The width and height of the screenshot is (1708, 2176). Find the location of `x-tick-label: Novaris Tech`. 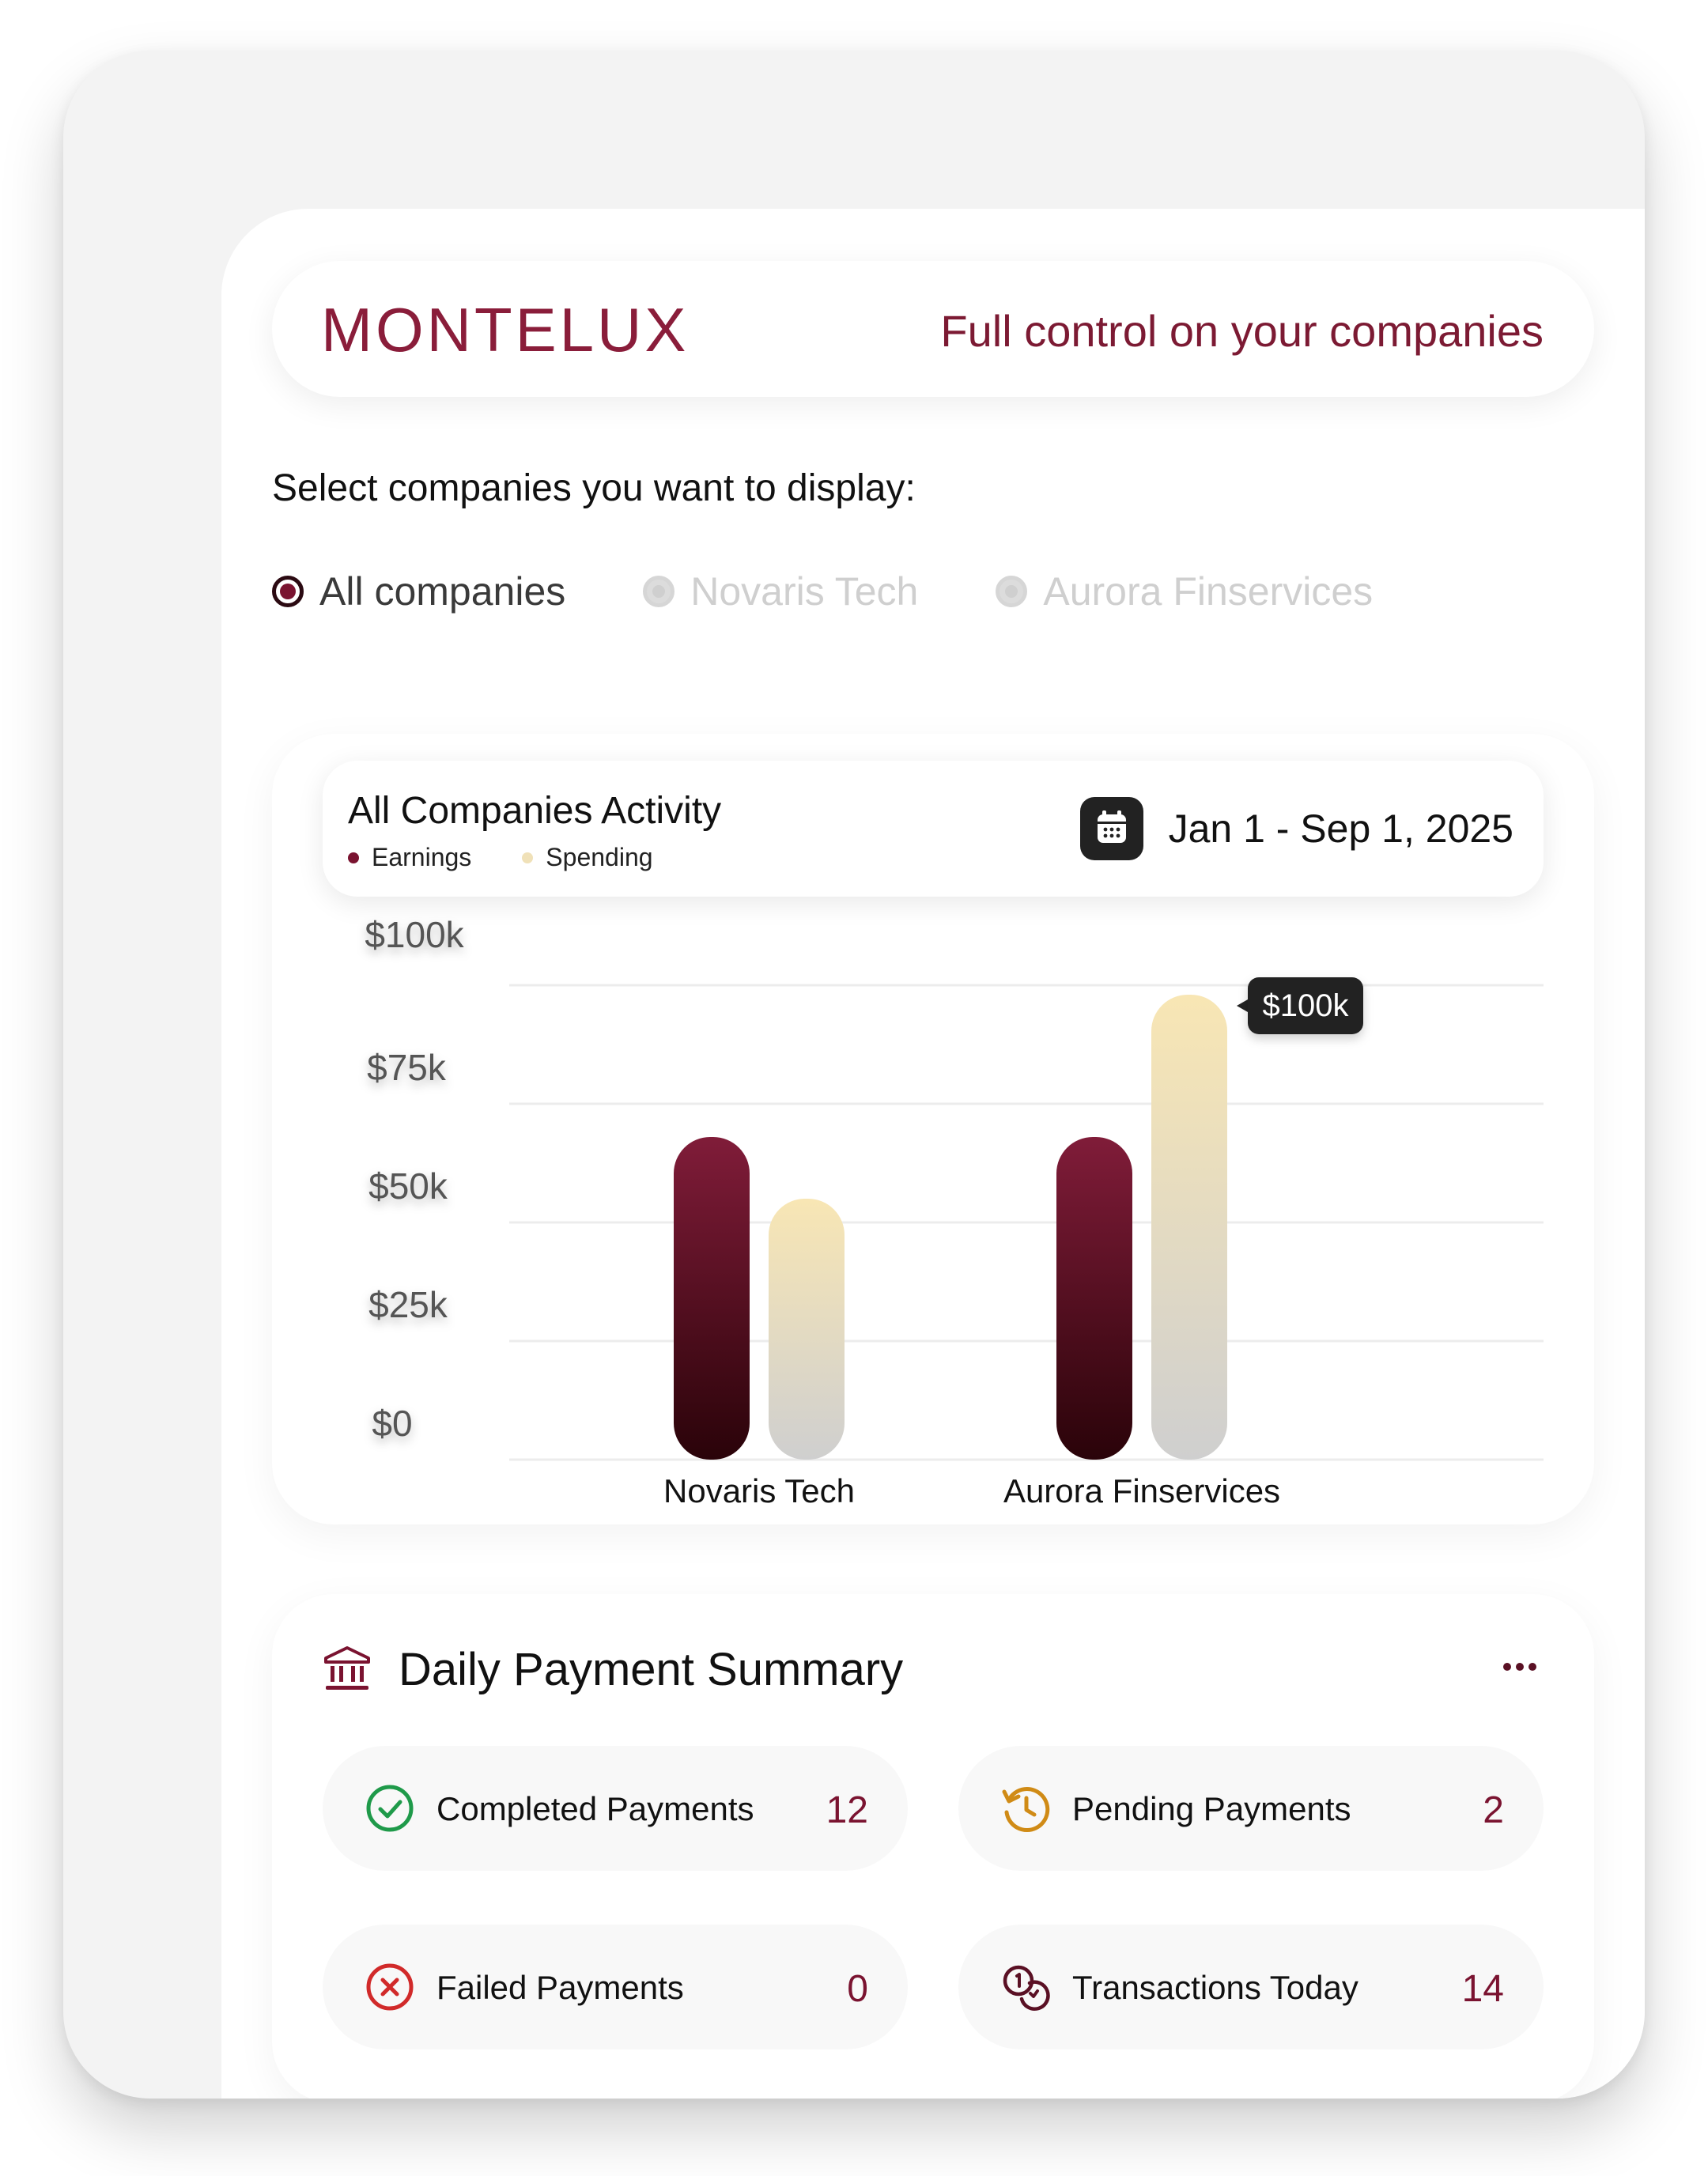

x-tick-label: Novaris Tech is located at coordinates (759, 1490).